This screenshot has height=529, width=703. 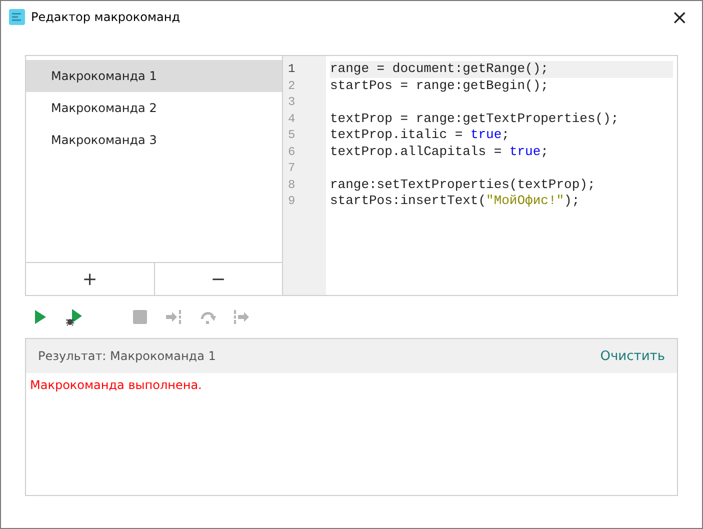 I want to click on close-button: ×, so click(x=679, y=16).